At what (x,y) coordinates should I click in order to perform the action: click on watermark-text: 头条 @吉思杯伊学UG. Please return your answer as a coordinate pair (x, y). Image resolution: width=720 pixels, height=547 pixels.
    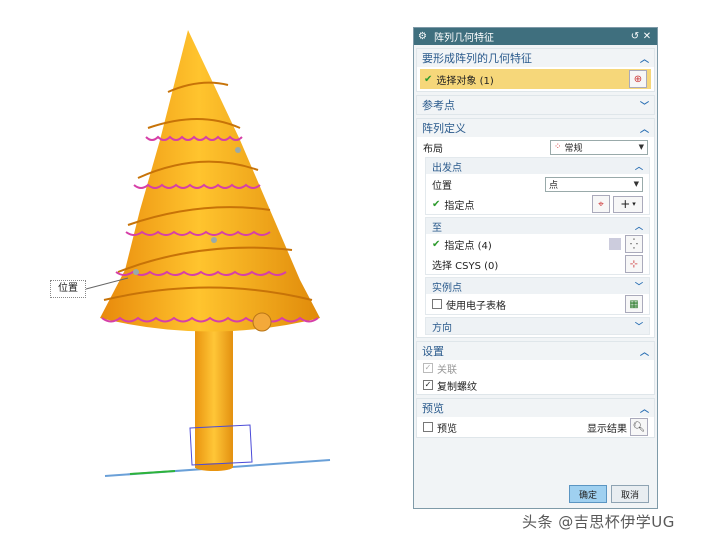
    Looking at the image, I should click on (598, 522).